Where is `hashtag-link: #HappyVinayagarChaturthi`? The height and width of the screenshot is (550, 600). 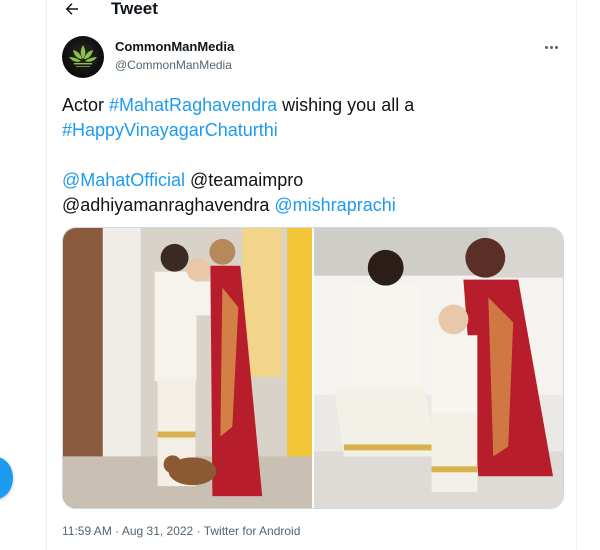
hashtag-link: #HappyVinayagarChaturthi is located at coordinates (170, 130).